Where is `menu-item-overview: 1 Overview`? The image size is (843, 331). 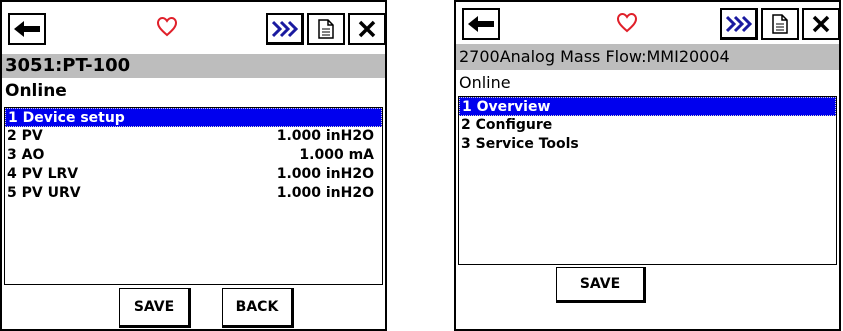 menu-item-overview: 1 Overview is located at coordinates (647, 106).